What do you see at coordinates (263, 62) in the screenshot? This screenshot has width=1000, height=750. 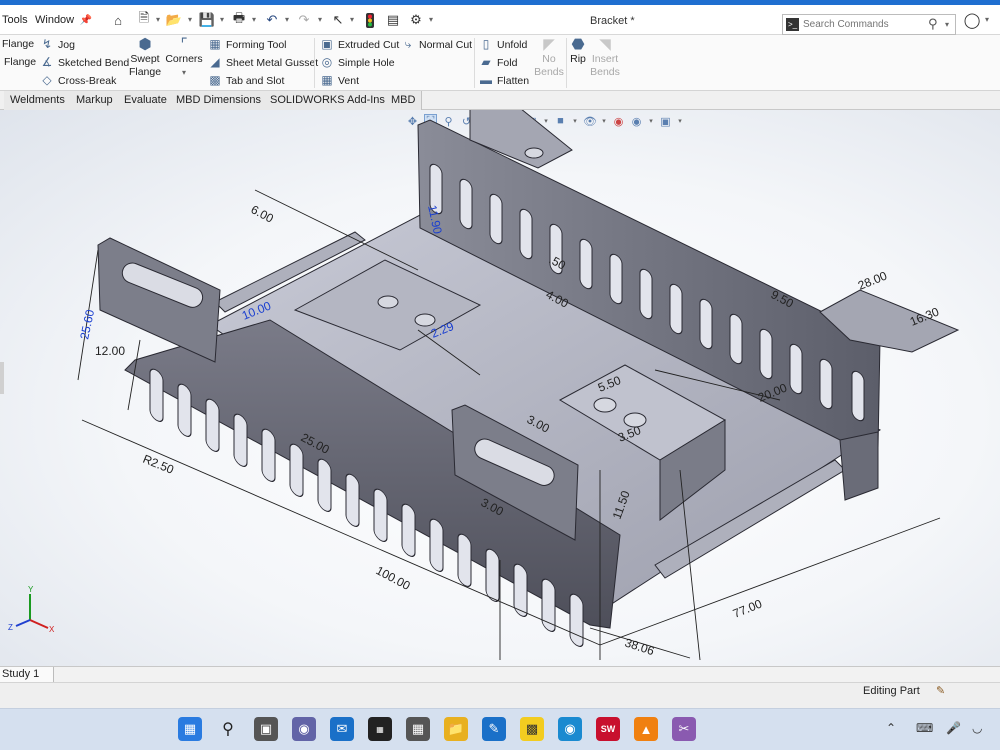 I see `sheet-metal-gusset-button: ◢ Sheet Metal Gusset` at bounding box center [263, 62].